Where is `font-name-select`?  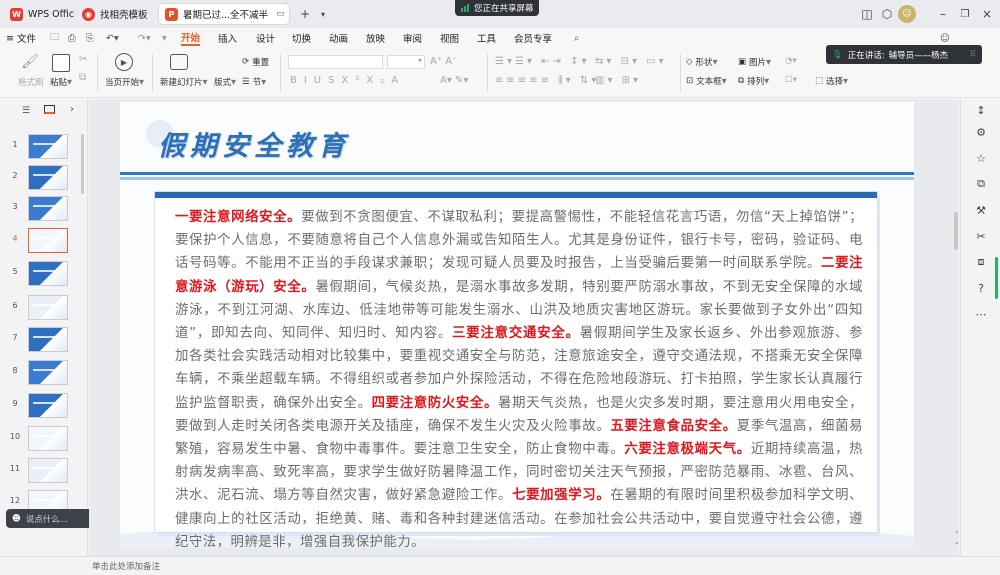 font-name-select is located at coordinates (335, 62).